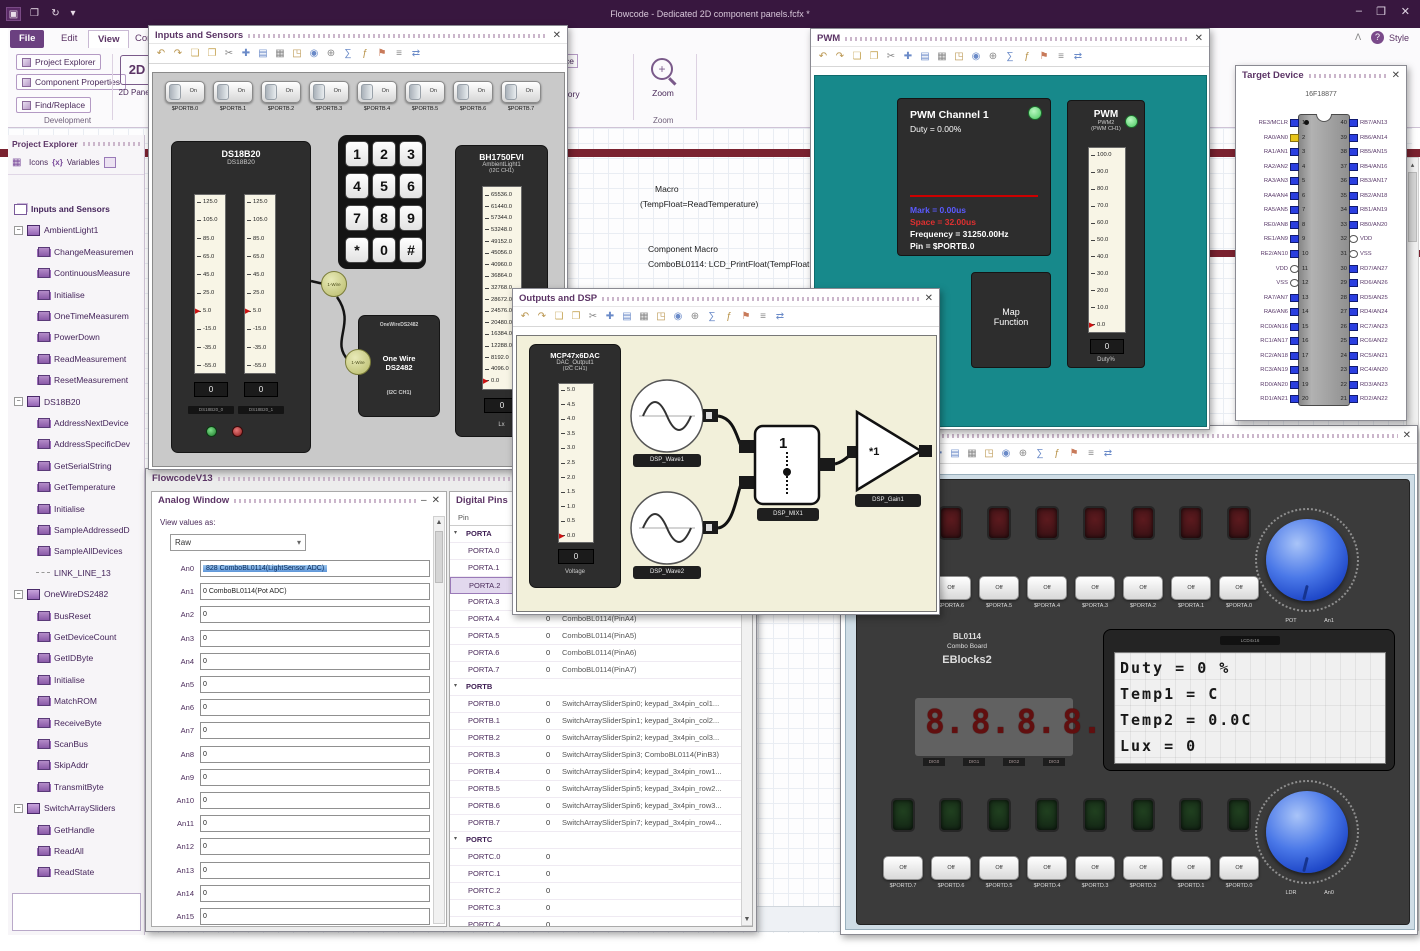 The width and height of the screenshot is (1420, 951). What do you see at coordinates (59, 62) in the screenshot?
I see `ribbon-button-project-explorer: Project Explorer` at bounding box center [59, 62].